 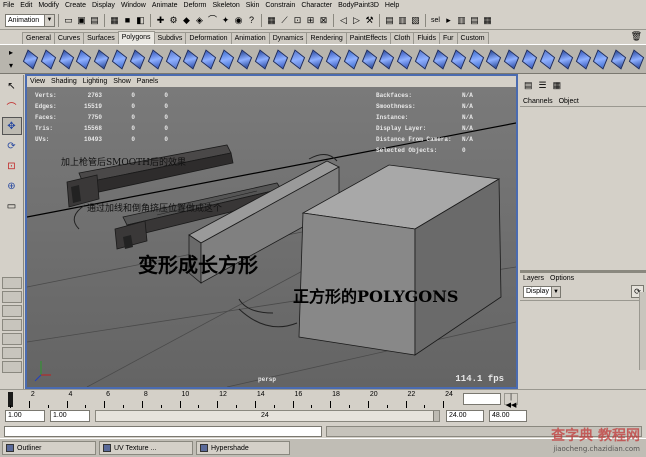 I want to click on layer-mode-dropdown: Display ▼, so click(x=542, y=291).